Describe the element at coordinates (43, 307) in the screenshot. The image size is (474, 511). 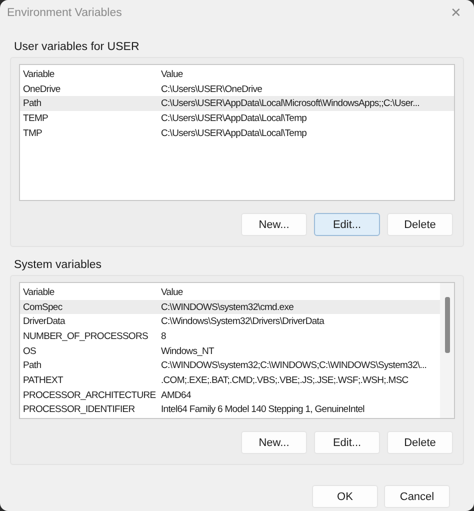
I see `table-cell-text: ComSpec` at that location.